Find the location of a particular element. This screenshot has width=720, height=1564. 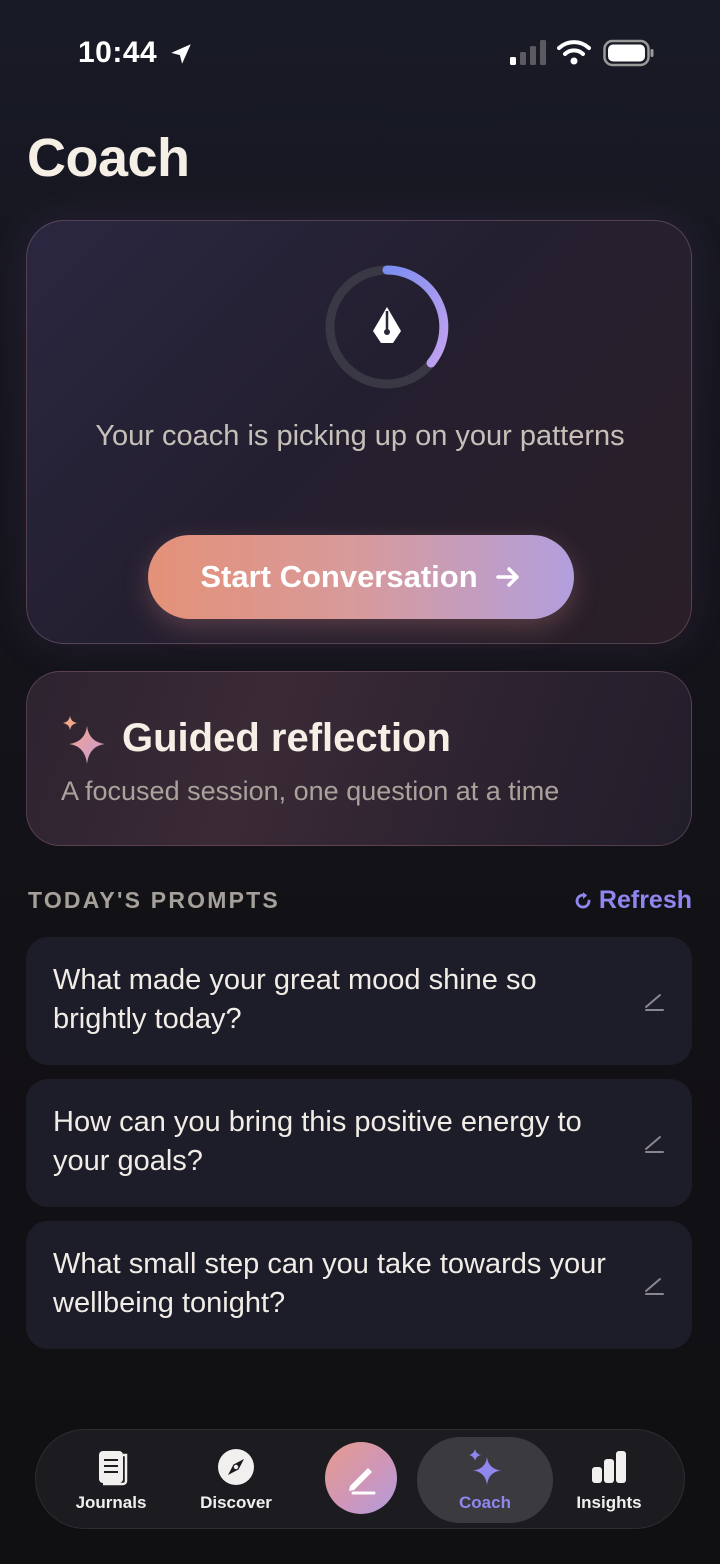

refresh-button: Refresh is located at coordinates (632, 900).